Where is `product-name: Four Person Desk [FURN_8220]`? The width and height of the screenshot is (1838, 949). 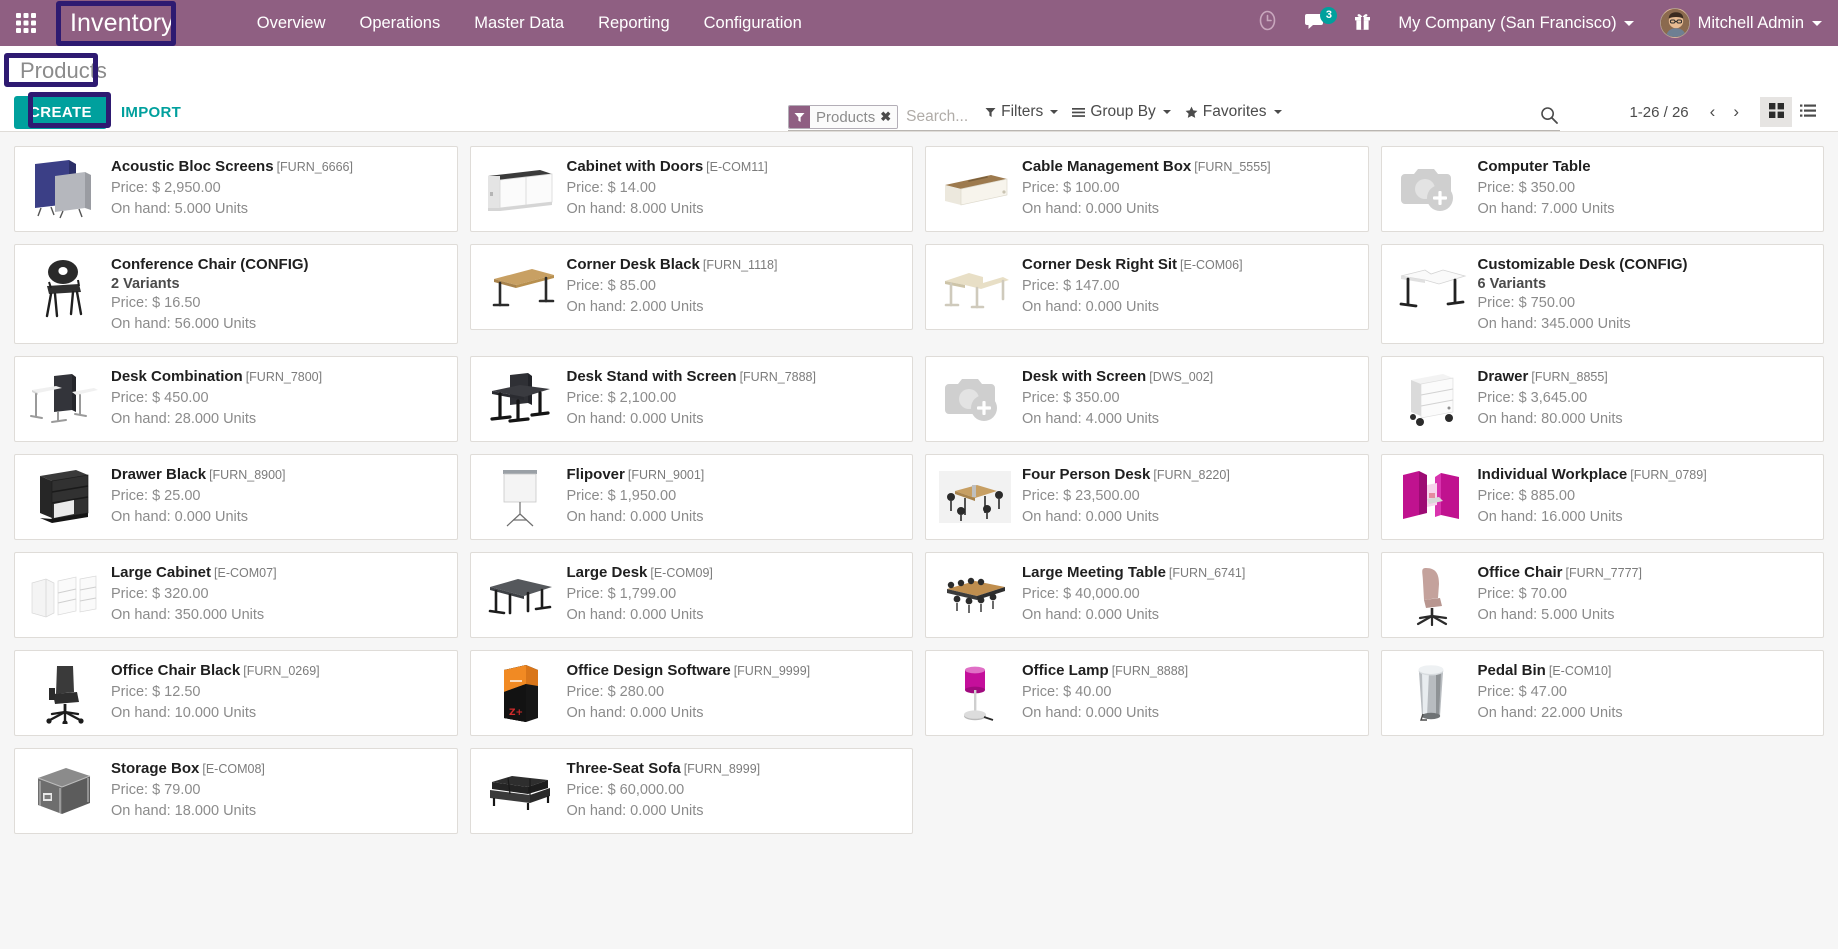 product-name: Four Person Desk [FURN_8220] is located at coordinates (1126, 475).